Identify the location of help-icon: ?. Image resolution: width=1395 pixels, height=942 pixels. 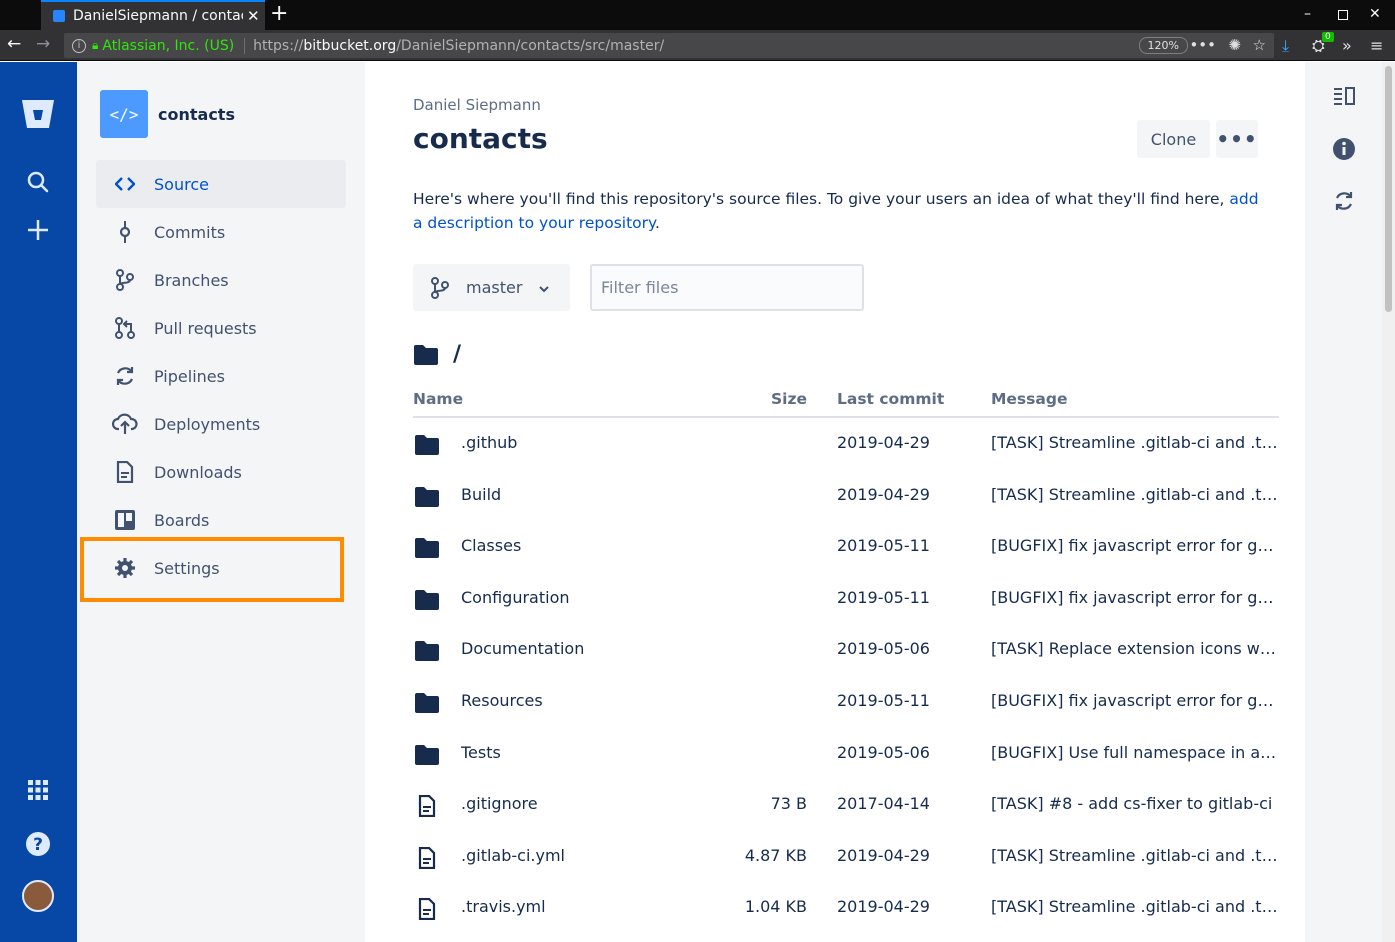
(38, 844).